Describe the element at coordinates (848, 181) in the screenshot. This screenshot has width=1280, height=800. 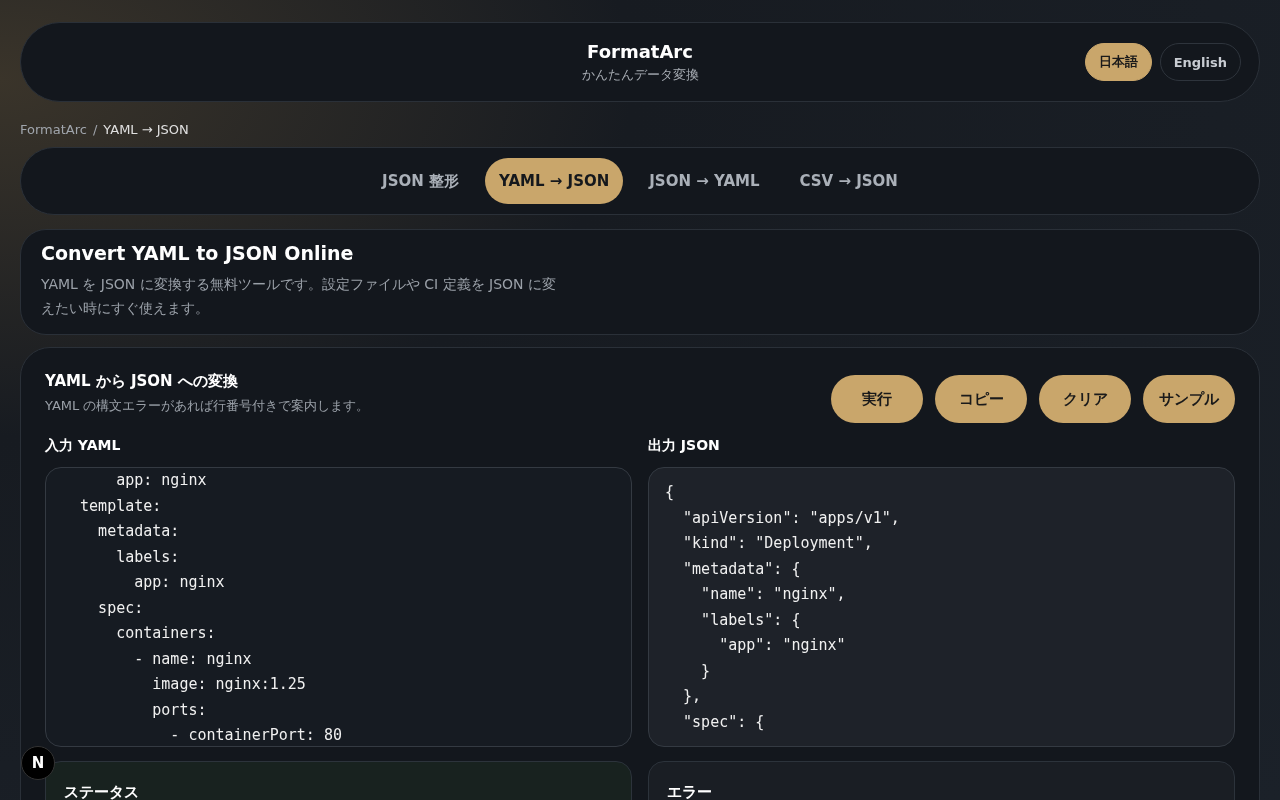
I see `tool-tab: CSV → JSON` at that location.